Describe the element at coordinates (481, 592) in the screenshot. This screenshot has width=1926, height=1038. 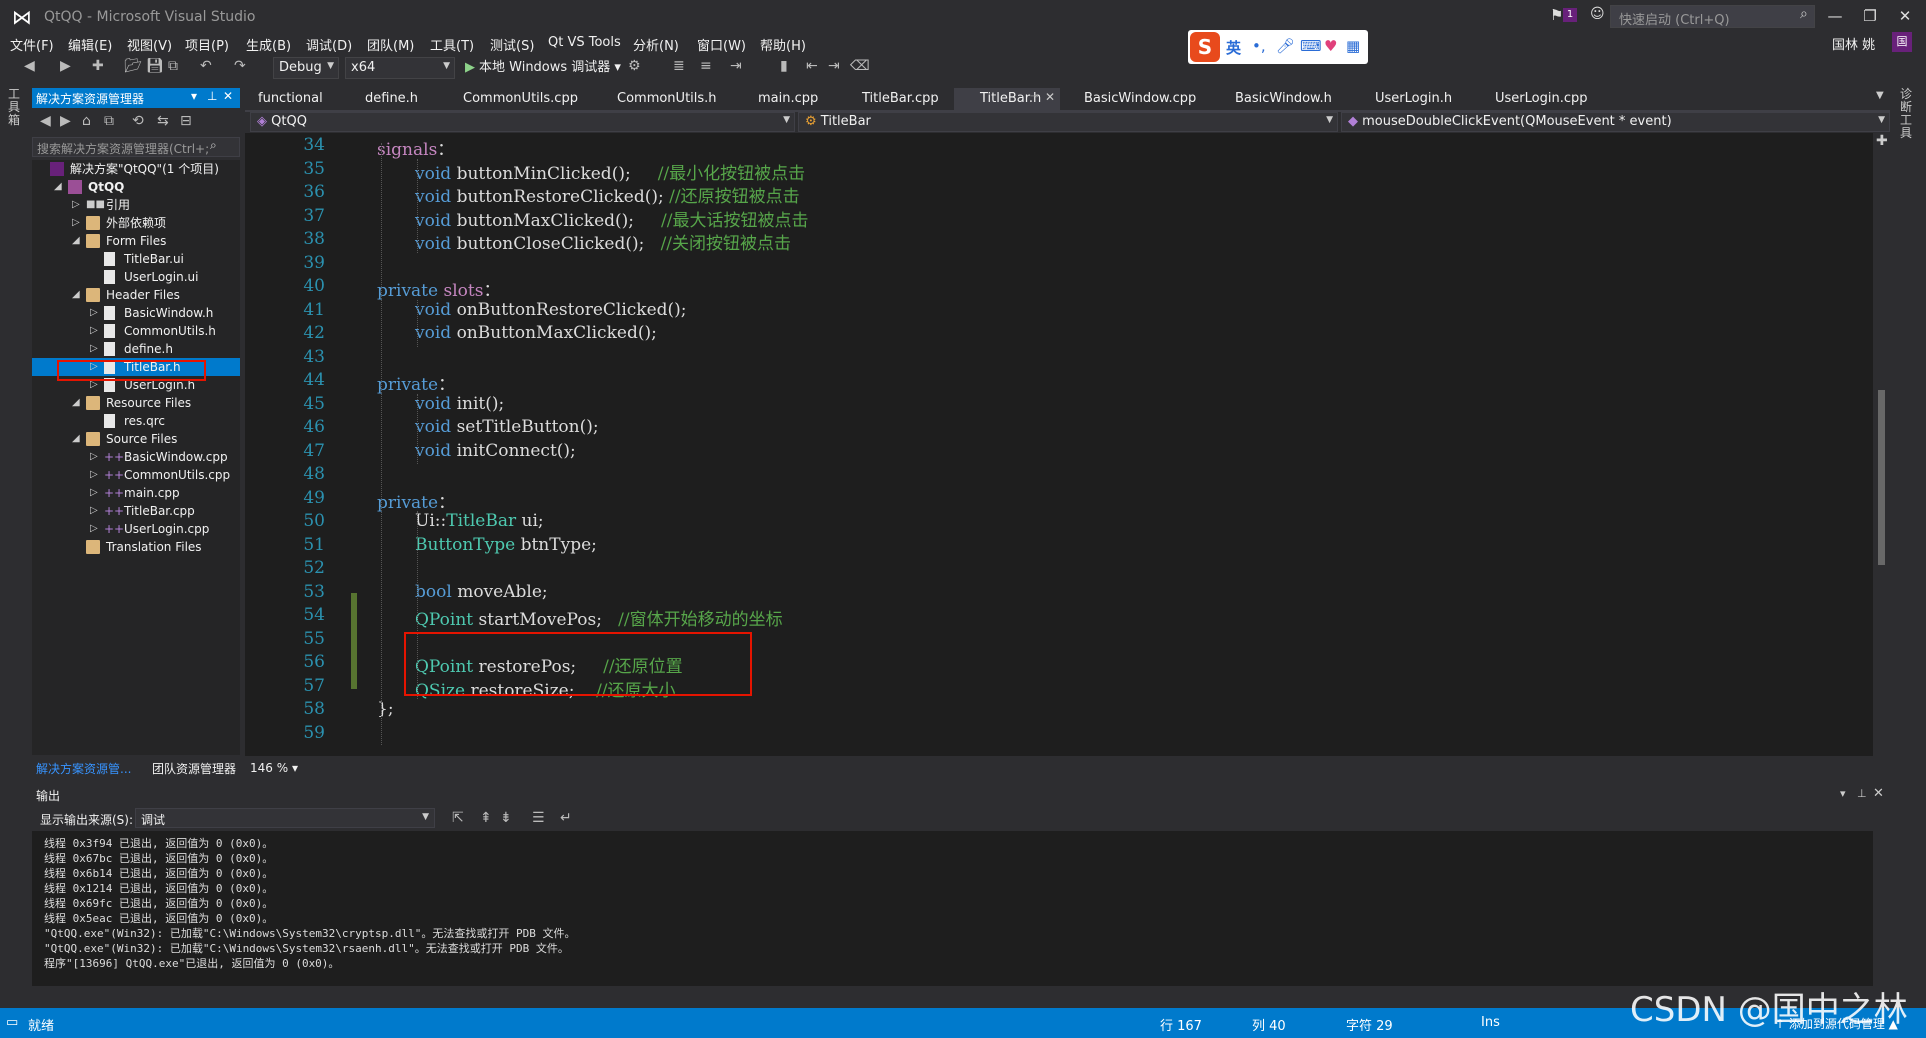
I see `code-line: bool moveAble;` at that location.